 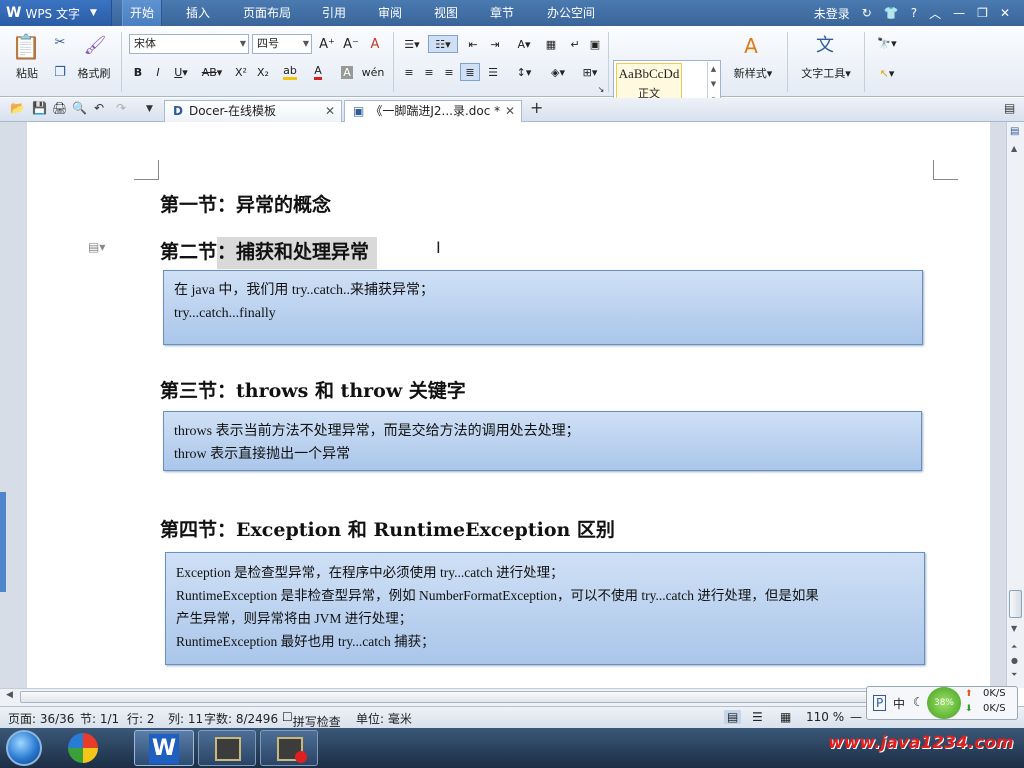 What do you see at coordinates (351, 44) in the screenshot?
I see `shrink-font-icon: A⁻` at bounding box center [351, 44].